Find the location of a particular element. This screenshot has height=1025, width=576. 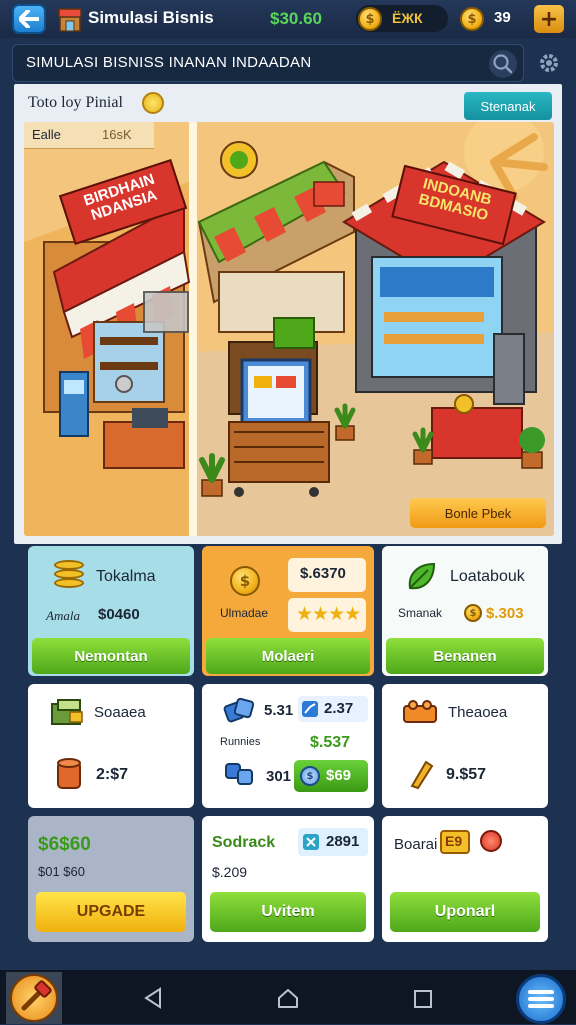

badge-chip: E9 is located at coordinates (455, 842).